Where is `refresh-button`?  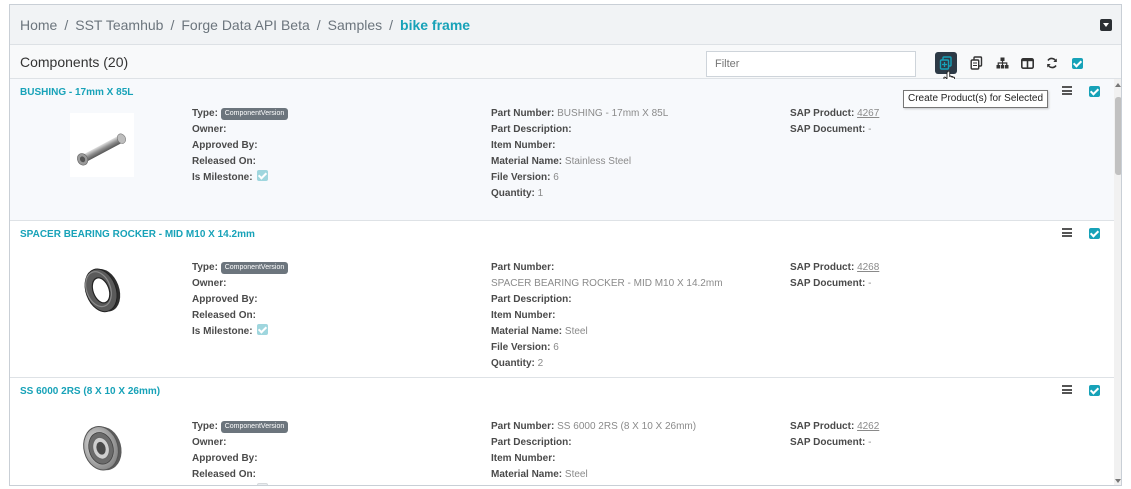
refresh-button is located at coordinates (1052, 63).